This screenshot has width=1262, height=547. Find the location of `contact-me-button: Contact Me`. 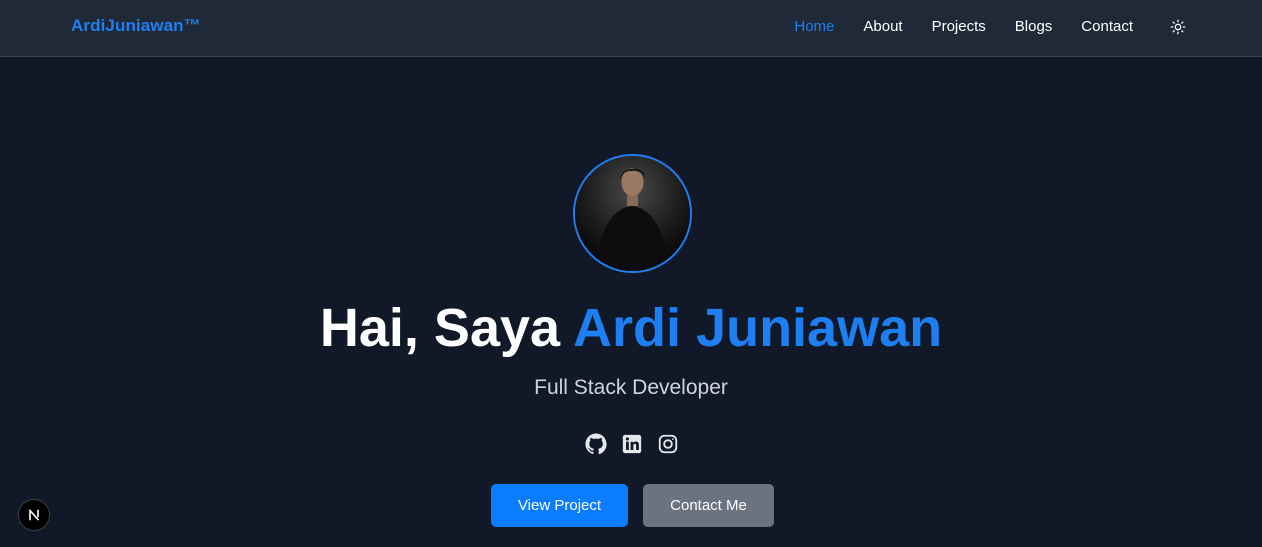

contact-me-button: Contact Me is located at coordinates (708, 505).